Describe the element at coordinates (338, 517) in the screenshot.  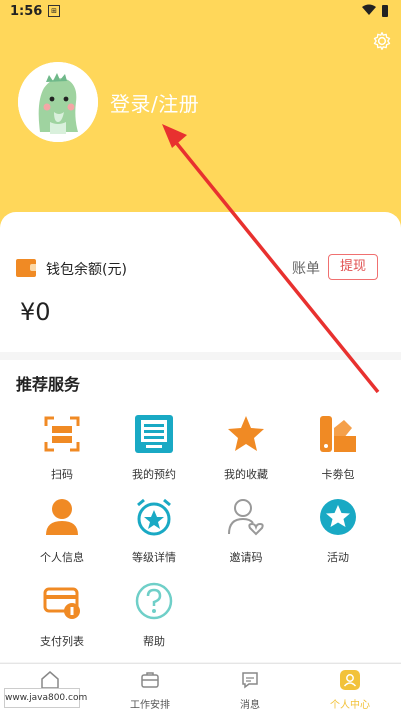
I see `activity-star-icon` at that location.